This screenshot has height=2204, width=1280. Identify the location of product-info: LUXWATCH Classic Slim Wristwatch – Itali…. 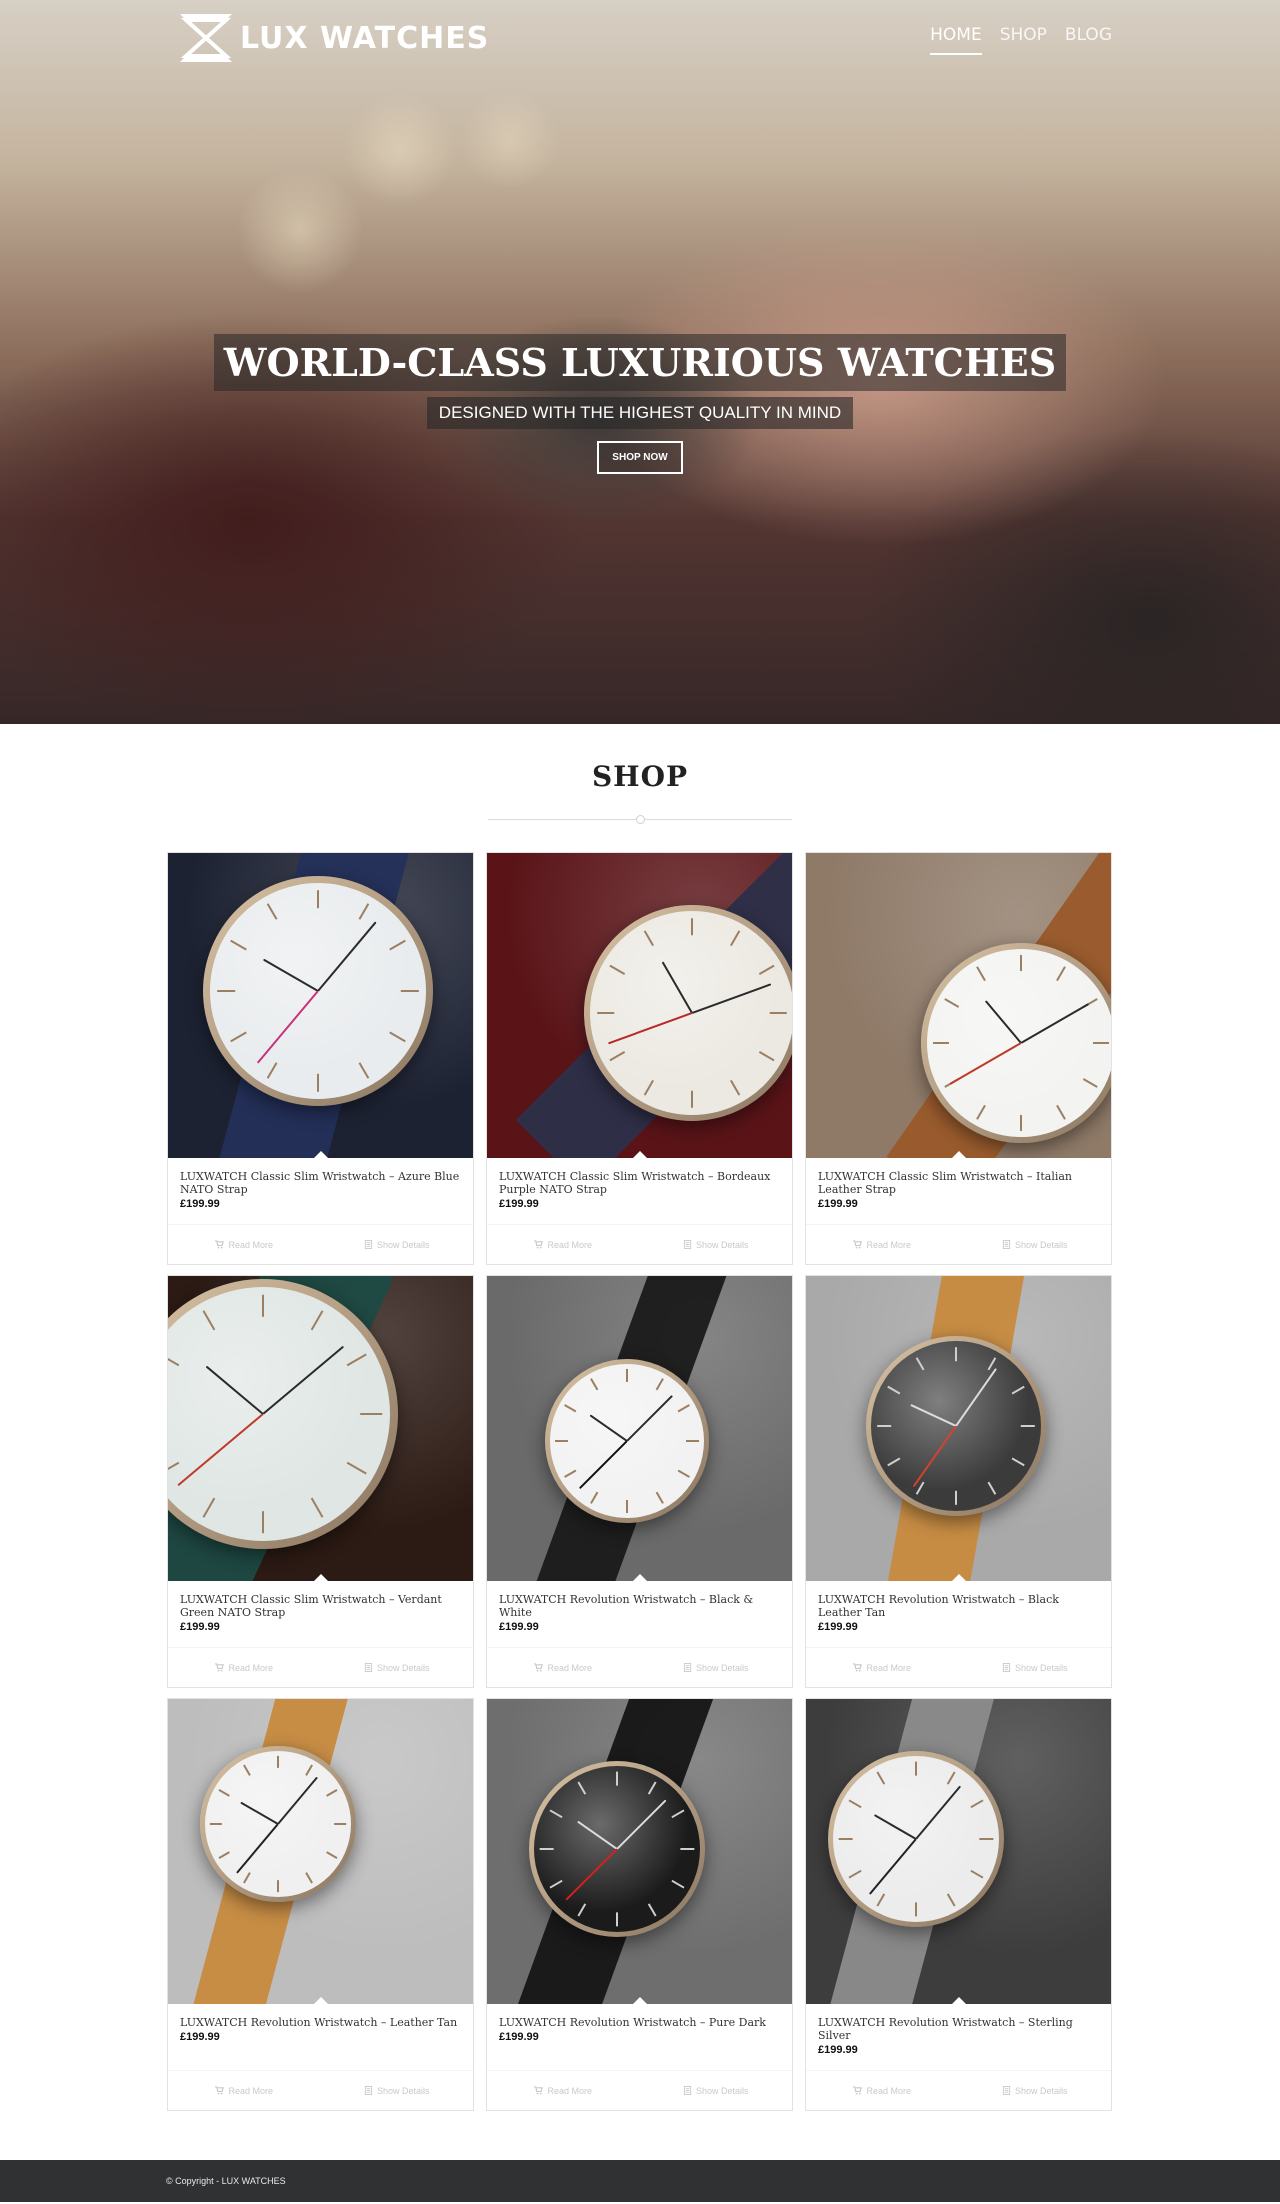
(958, 1191).